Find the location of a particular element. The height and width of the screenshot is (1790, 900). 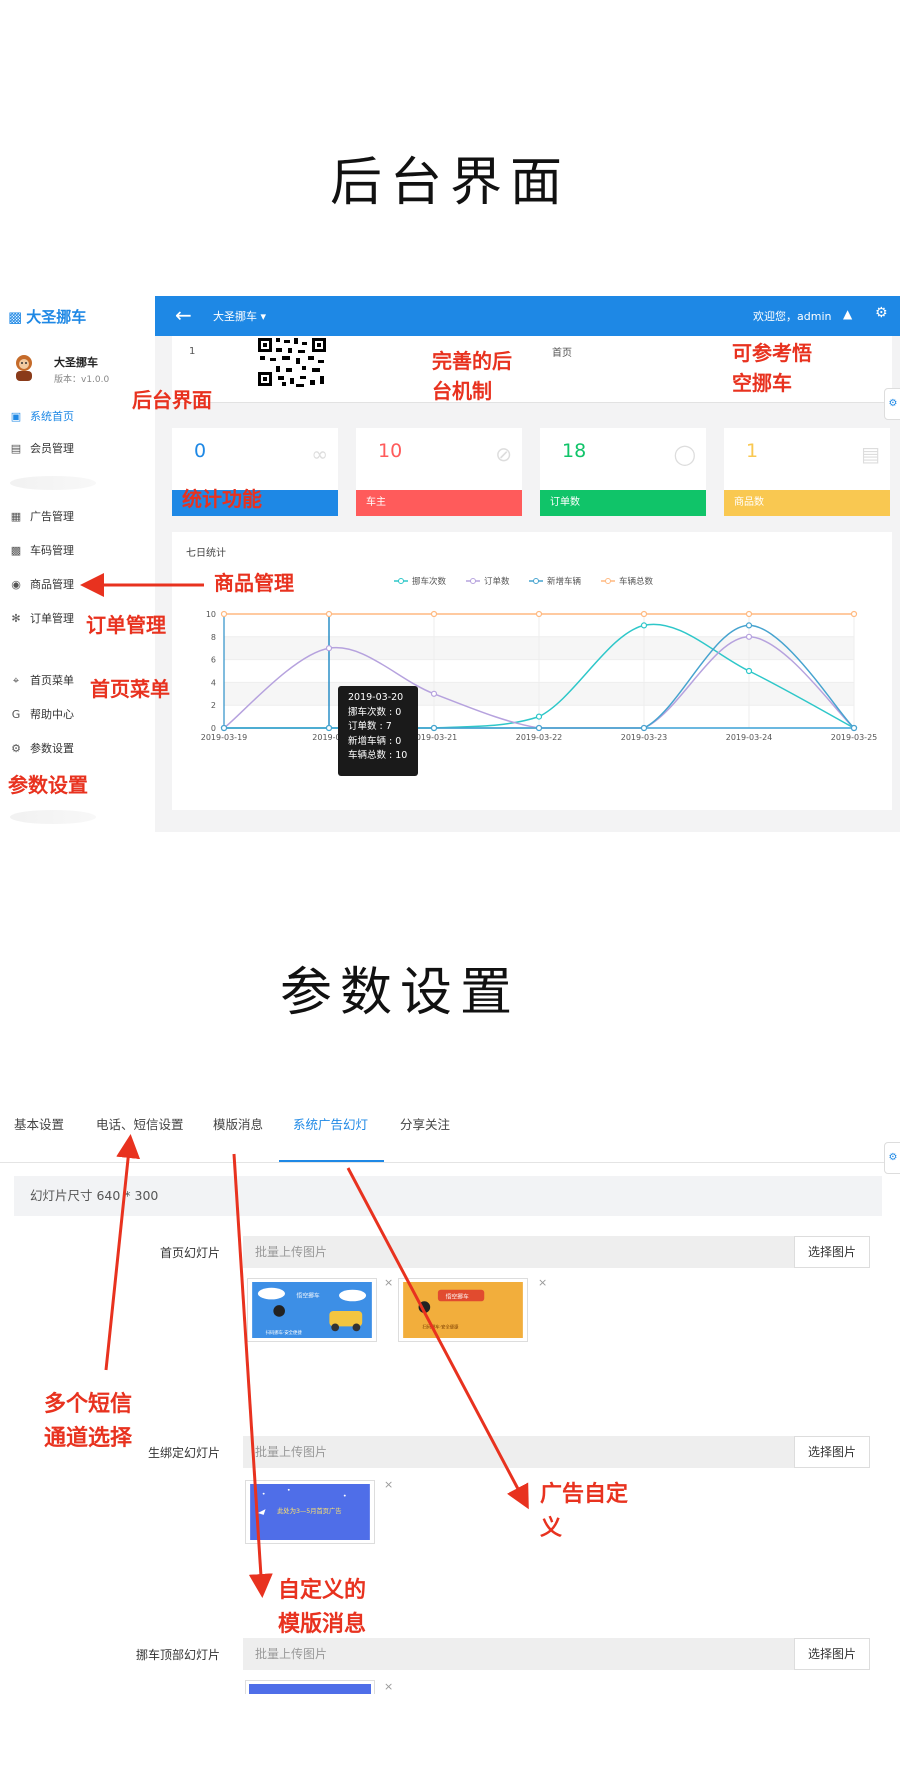

upload-home-slides: 选择图片 is located at coordinates (556, 1252).